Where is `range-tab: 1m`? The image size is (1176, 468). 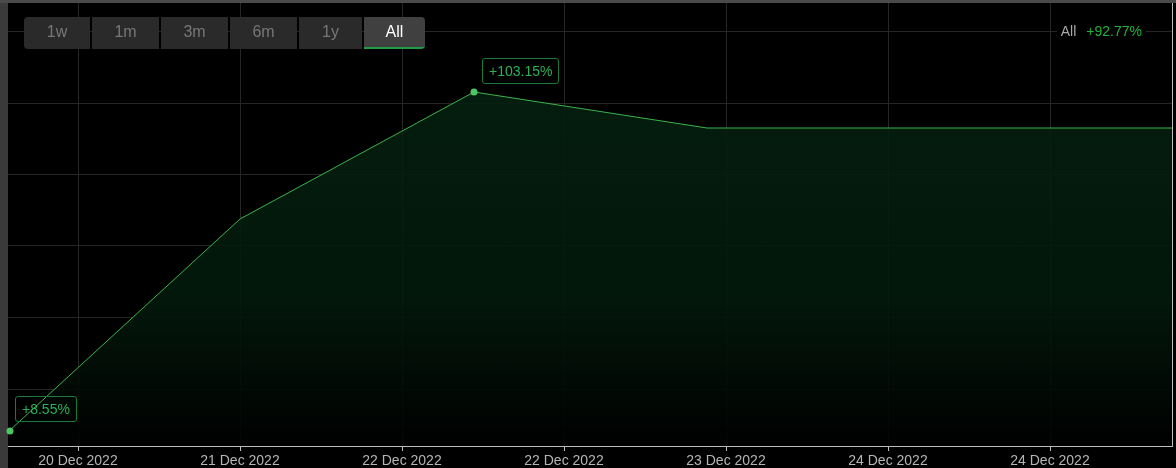 range-tab: 1m is located at coordinates (125, 33).